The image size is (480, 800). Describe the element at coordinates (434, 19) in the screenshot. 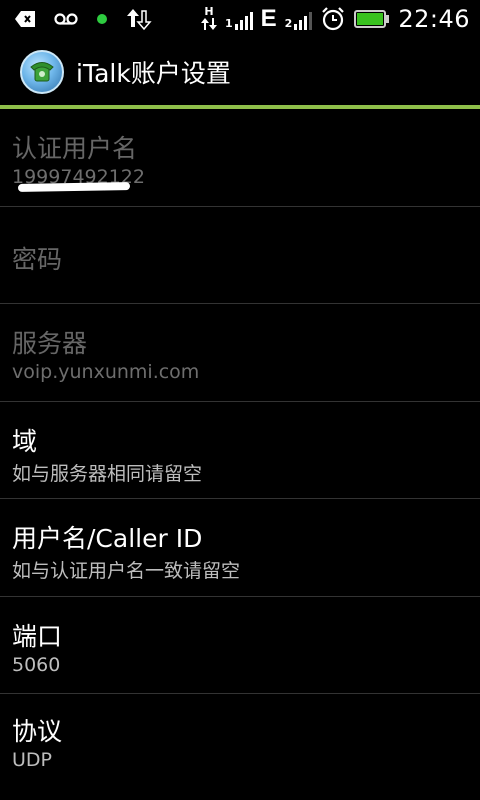

I see `clock-time: 22:46` at that location.